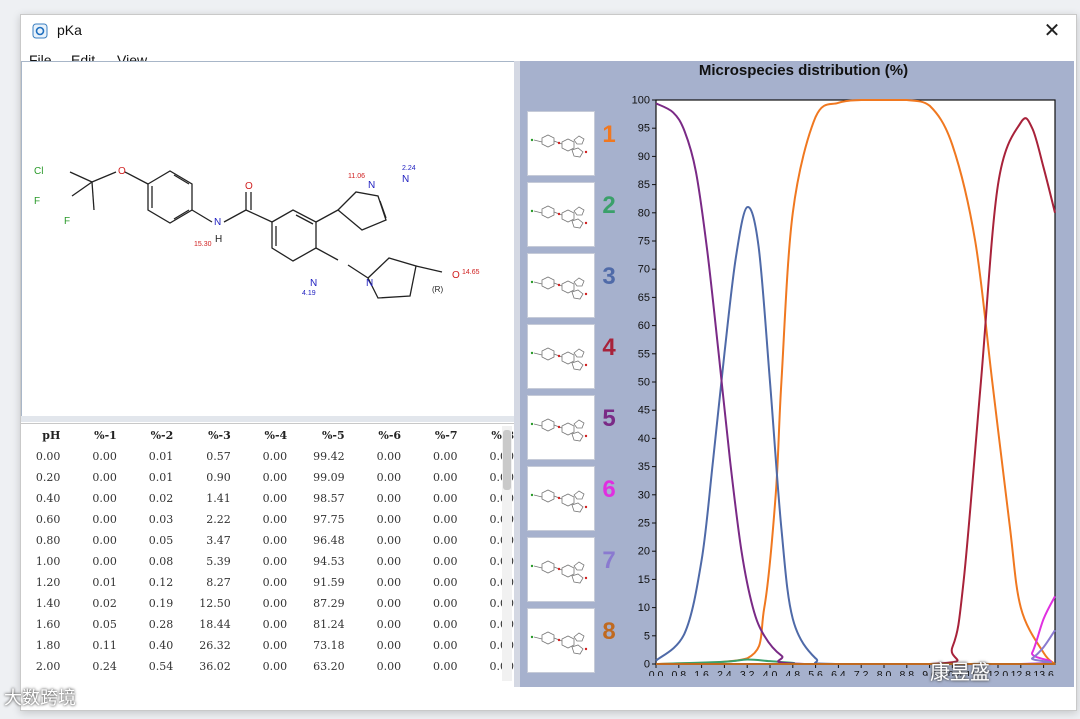 This screenshot has width=1080, height=719. What do you see at coordinates (203, 244) in the screenshot?
I see `pka-label-amide: 15.30` at bounding box center [203, 244].